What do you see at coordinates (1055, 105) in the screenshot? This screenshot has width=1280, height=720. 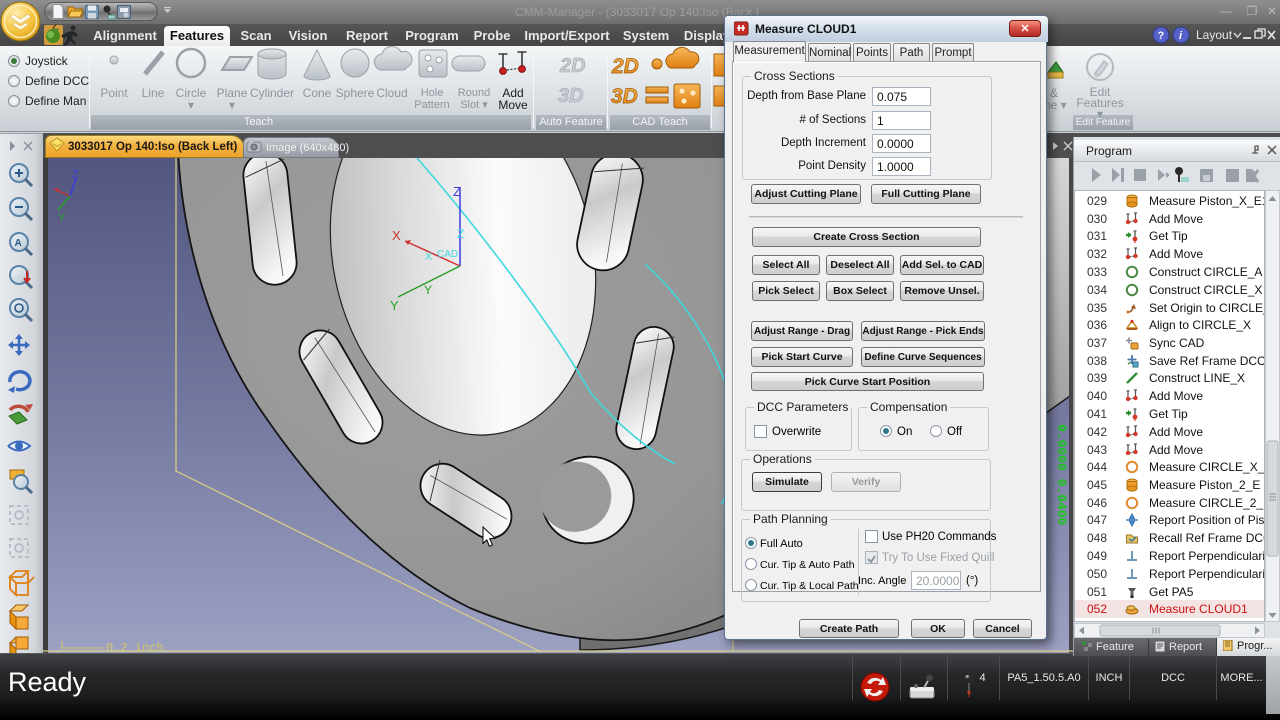 I see `svg-text: ne ▾` at bounding box center [1055, 105].